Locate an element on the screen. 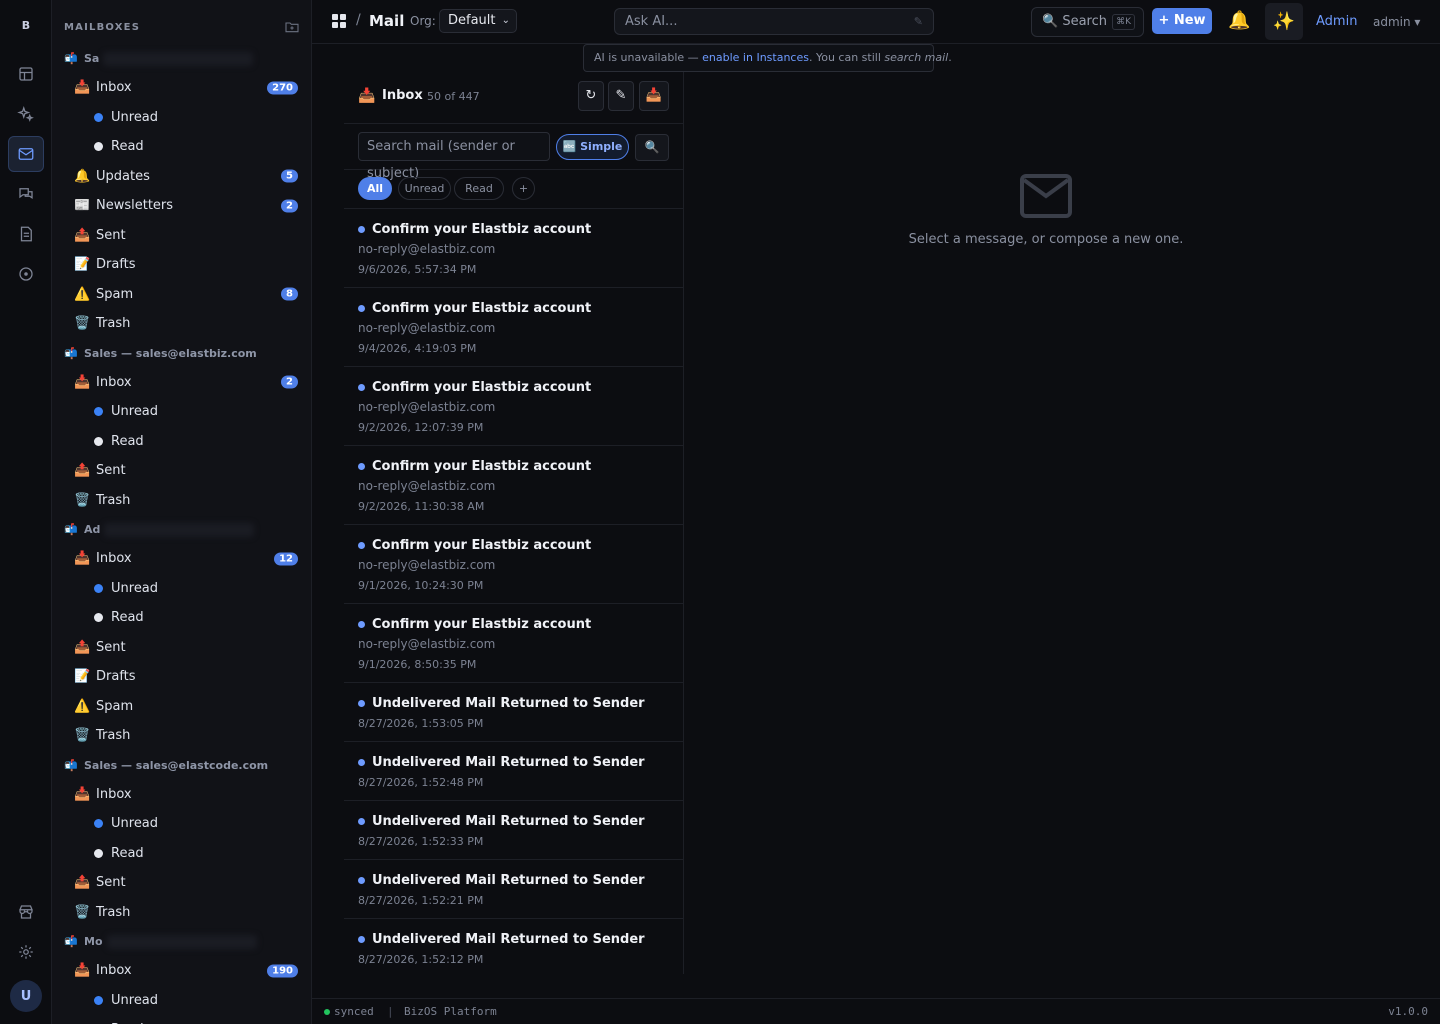 This screenshot has height=1024, width=1440. apps-grid-icon is located at coordinates (339, 21).